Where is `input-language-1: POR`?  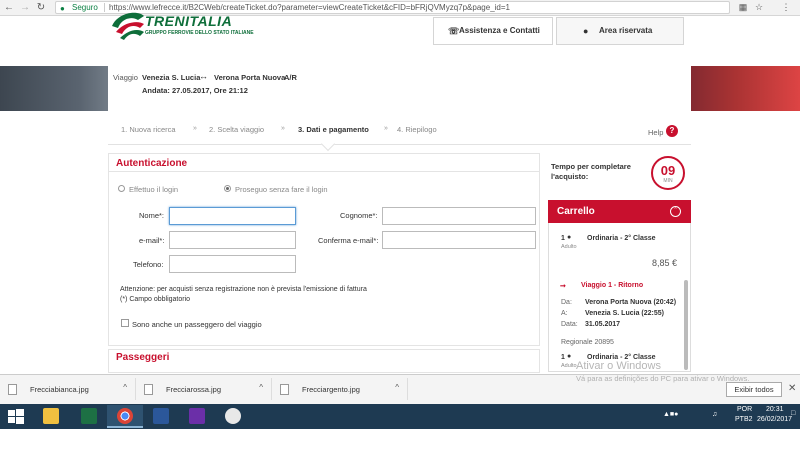
input-language-1: POR is located at coordinates (744, 409).